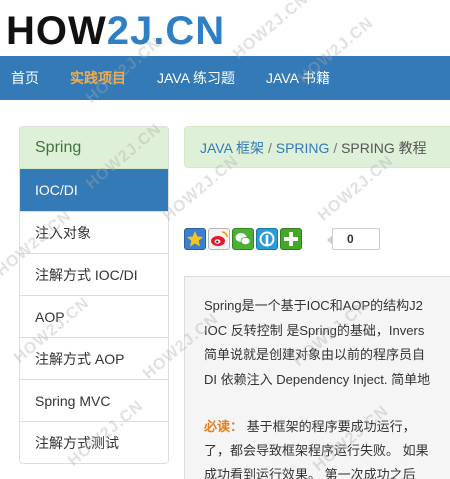  Describe the element at coordinates (232, 148) in the screenshot. I see `breadcrumb-java-framework: JAVA 框架` at that location.